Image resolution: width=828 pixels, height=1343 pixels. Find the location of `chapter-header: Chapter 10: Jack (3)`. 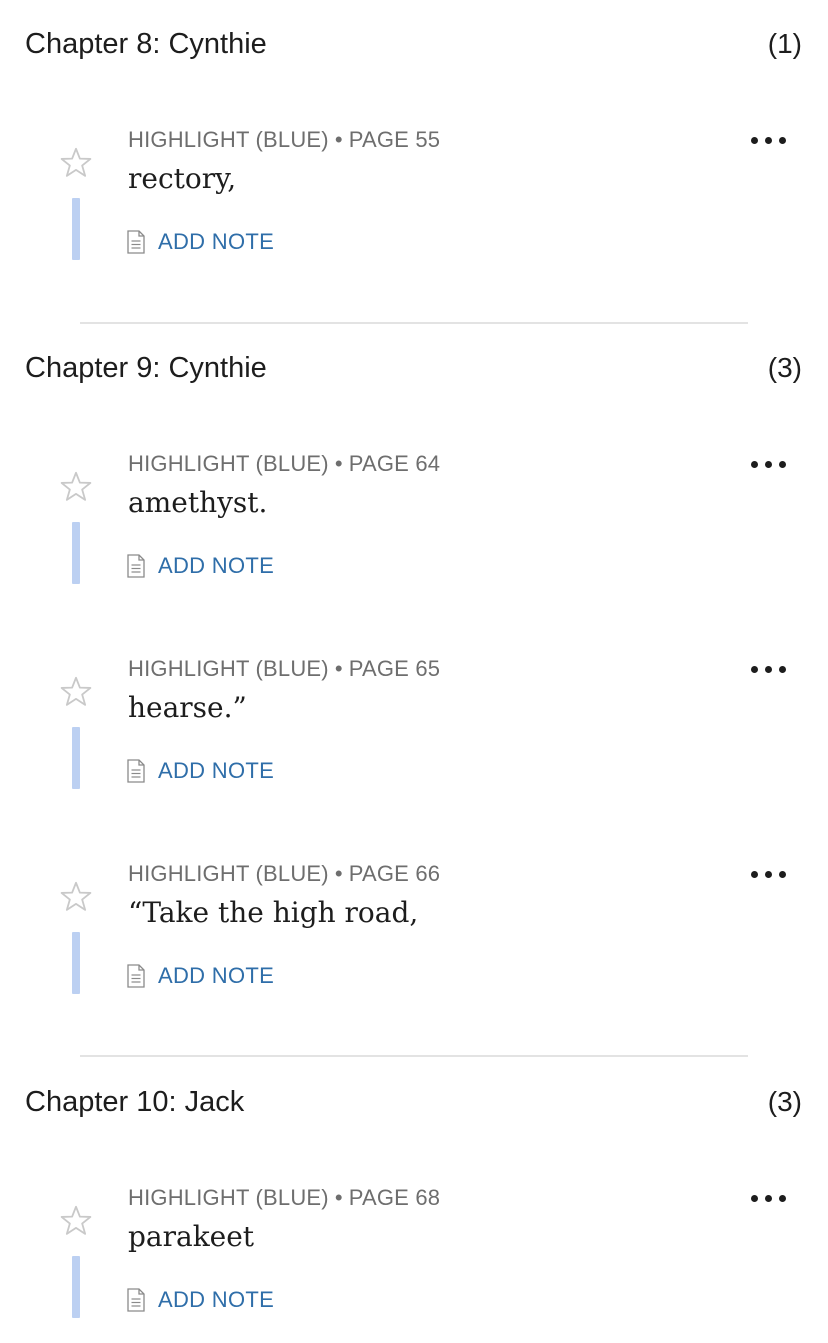

chapter-header: Chapter 10: Jack (3) is located at coordinates (414, 1102).